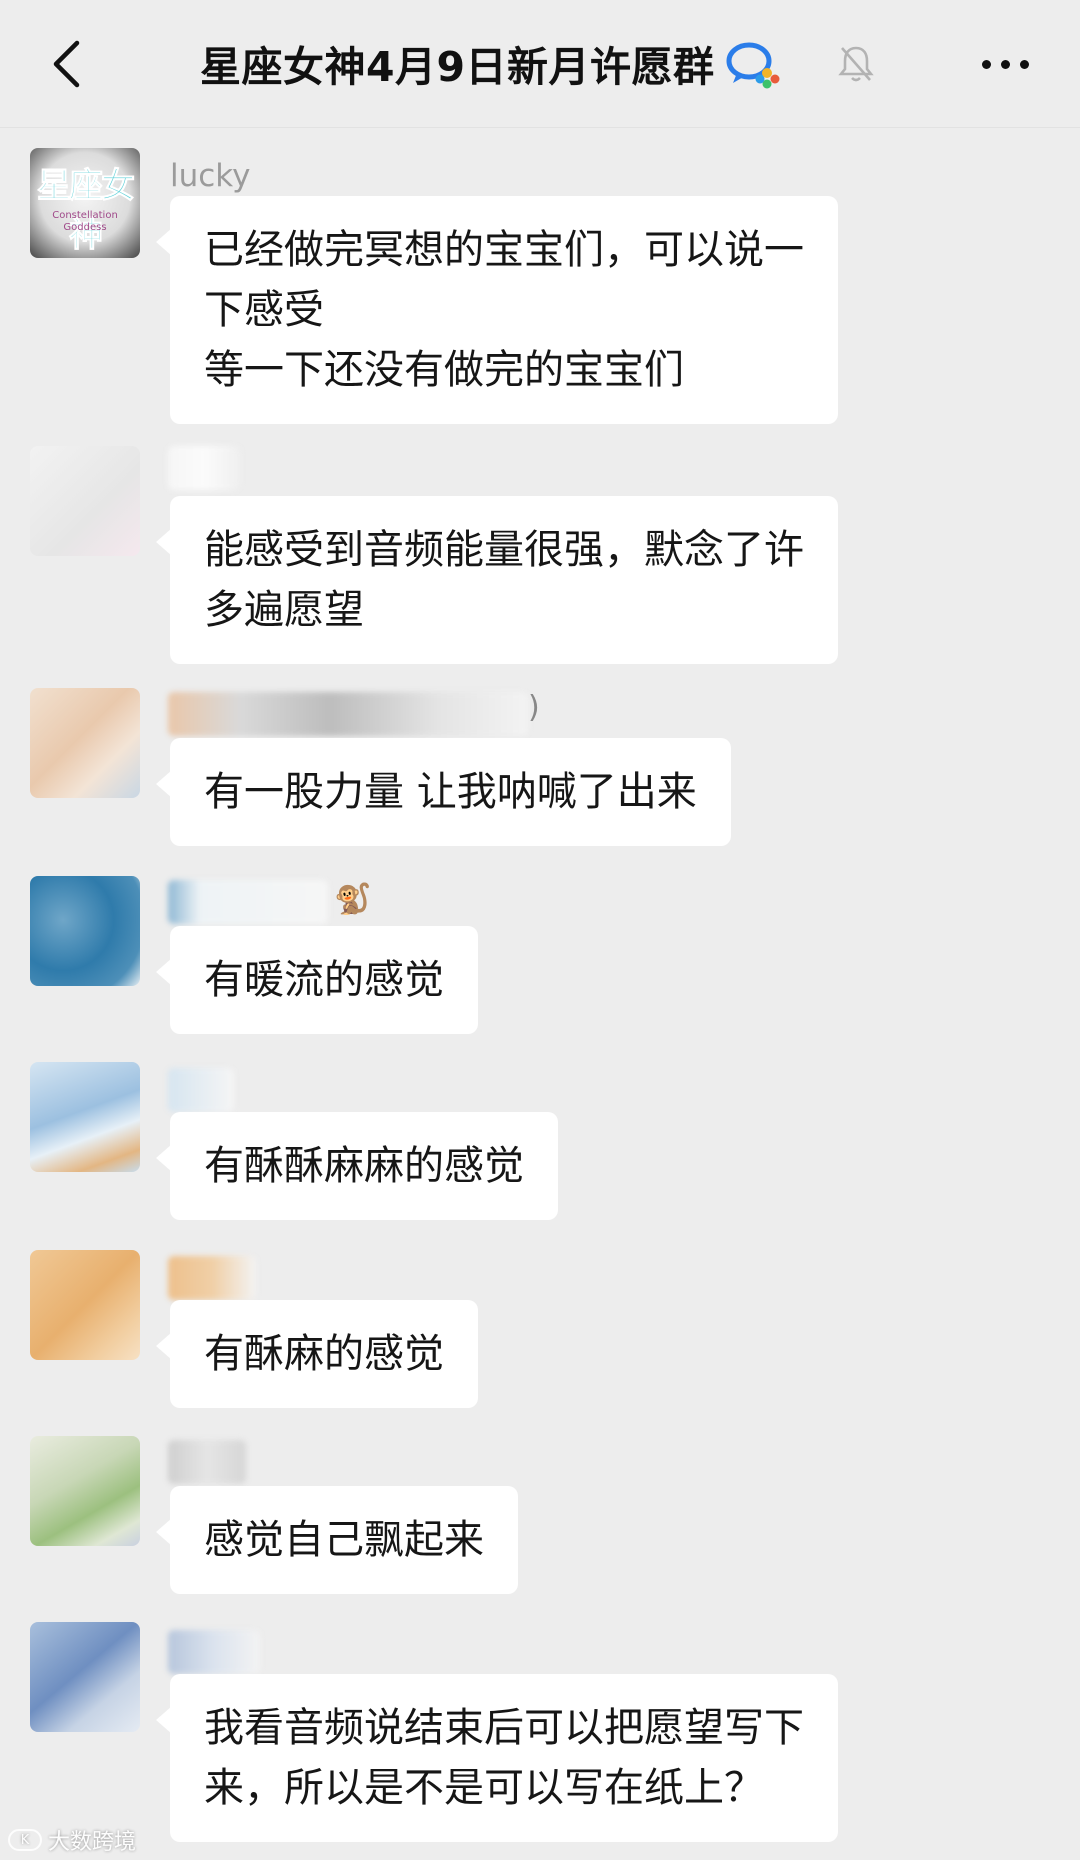 This screenshot has width=1080, height=1860. I want to click on sender-emoji: 🐒, so click(353, 899).